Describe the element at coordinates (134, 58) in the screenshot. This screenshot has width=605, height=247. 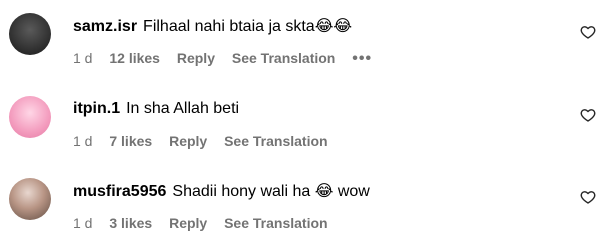
I see `likes-count: 12 likes` at that location.